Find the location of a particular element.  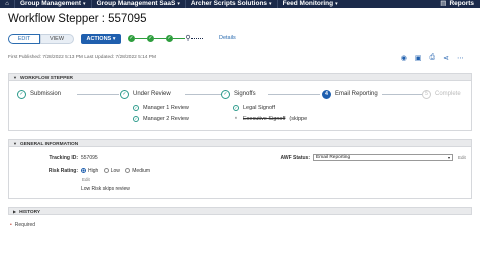

awf-edit-link: Edit is located at coordinates (462, 157).